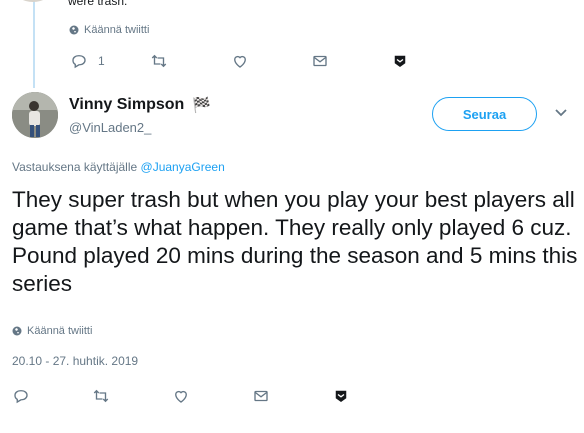 The width and height of the screenshot is (584, 433). What do you see at coordinates (52, 396) in the screenshot?
I see `reply-button` at bounding box center [52, 396].